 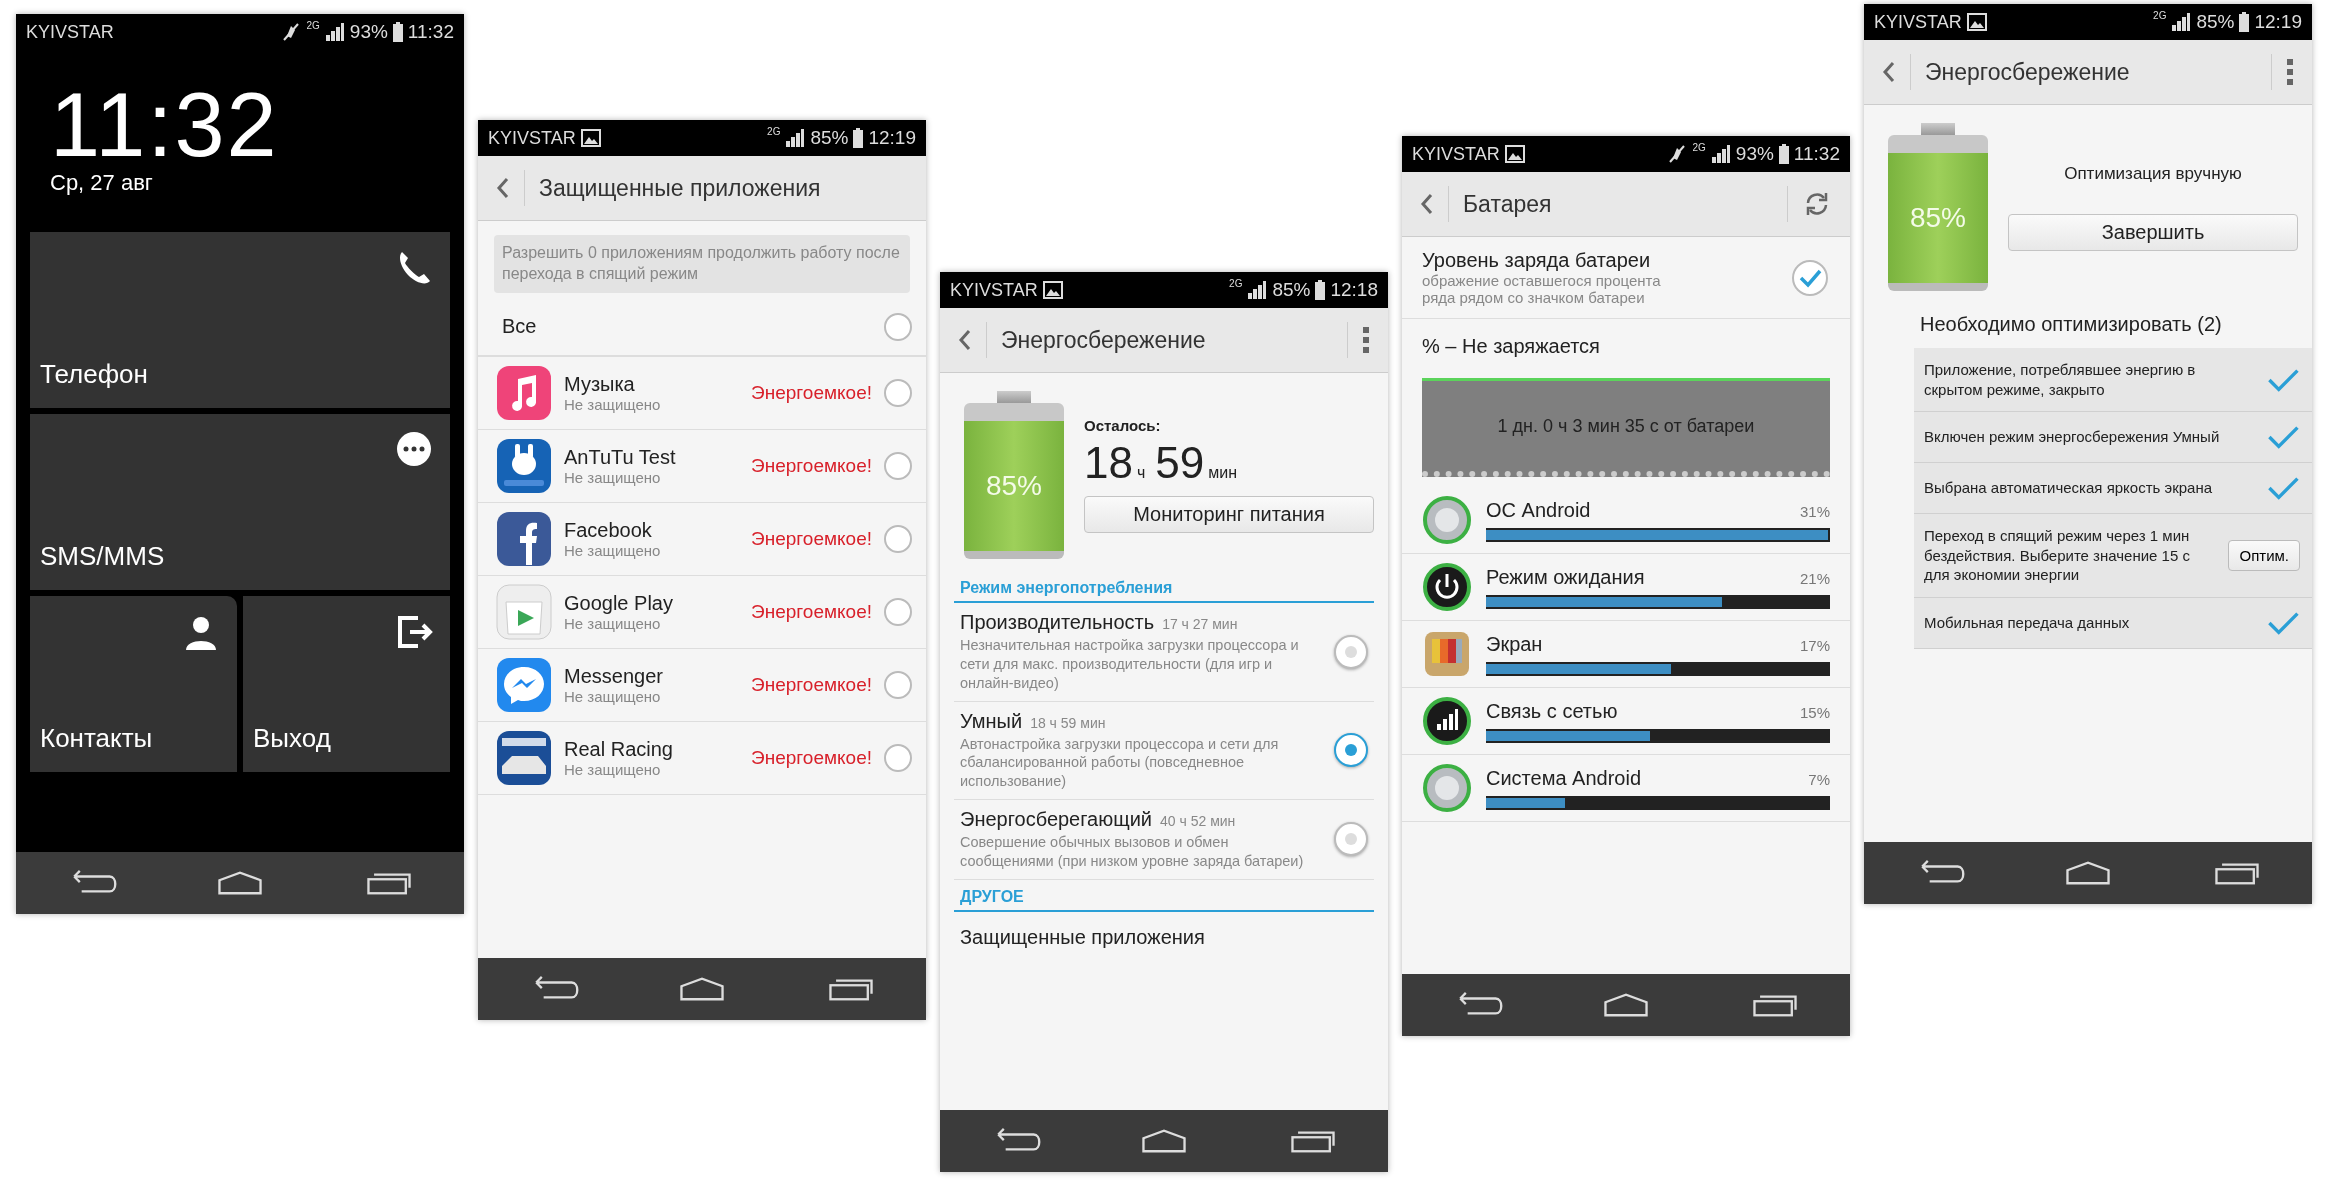 What do you see at coordinates (1229, 514) in the screenshot?
I see `monitor-button: Мониторинг питания` at bounding box center [1229, 514].